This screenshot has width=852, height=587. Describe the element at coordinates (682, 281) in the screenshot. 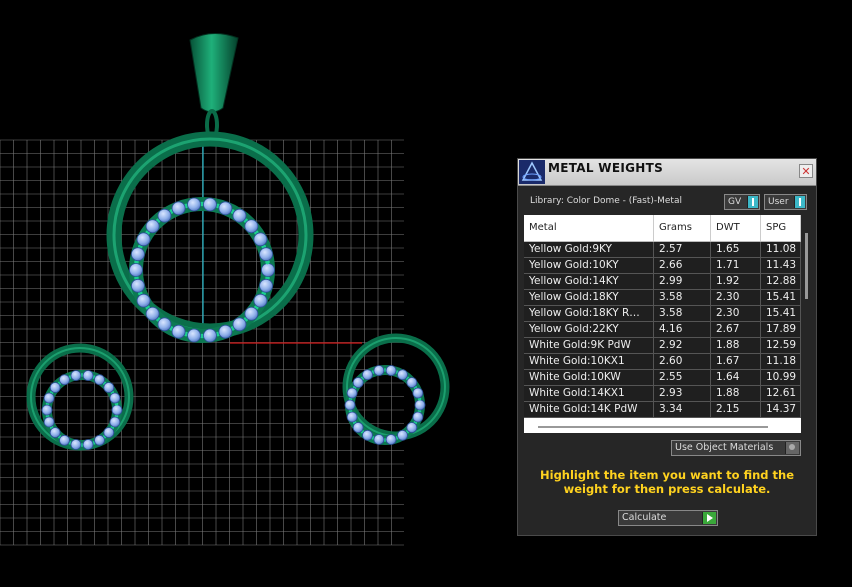

I see `cell-grams: 2.99` at that location.